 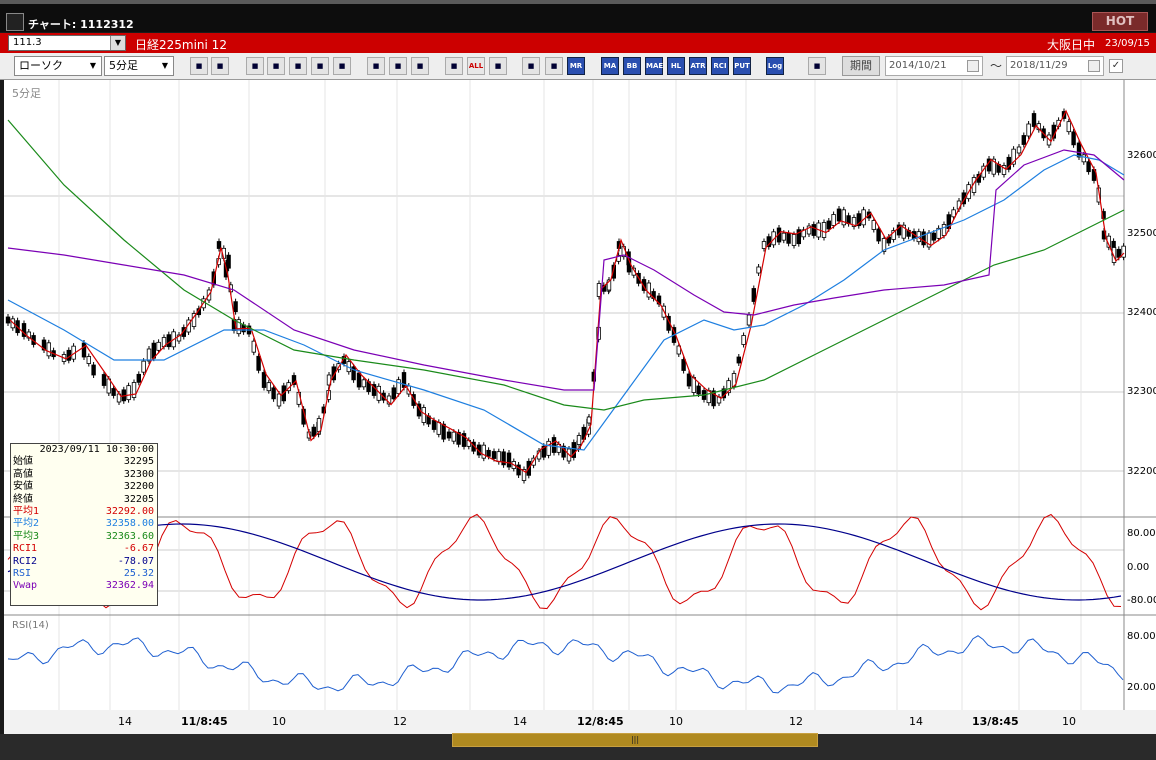 What do you see at coordinates (139, 66) in the screenshot?
I see `timeframe-select: 5分足 ▼` at bounding box center [139, 66].